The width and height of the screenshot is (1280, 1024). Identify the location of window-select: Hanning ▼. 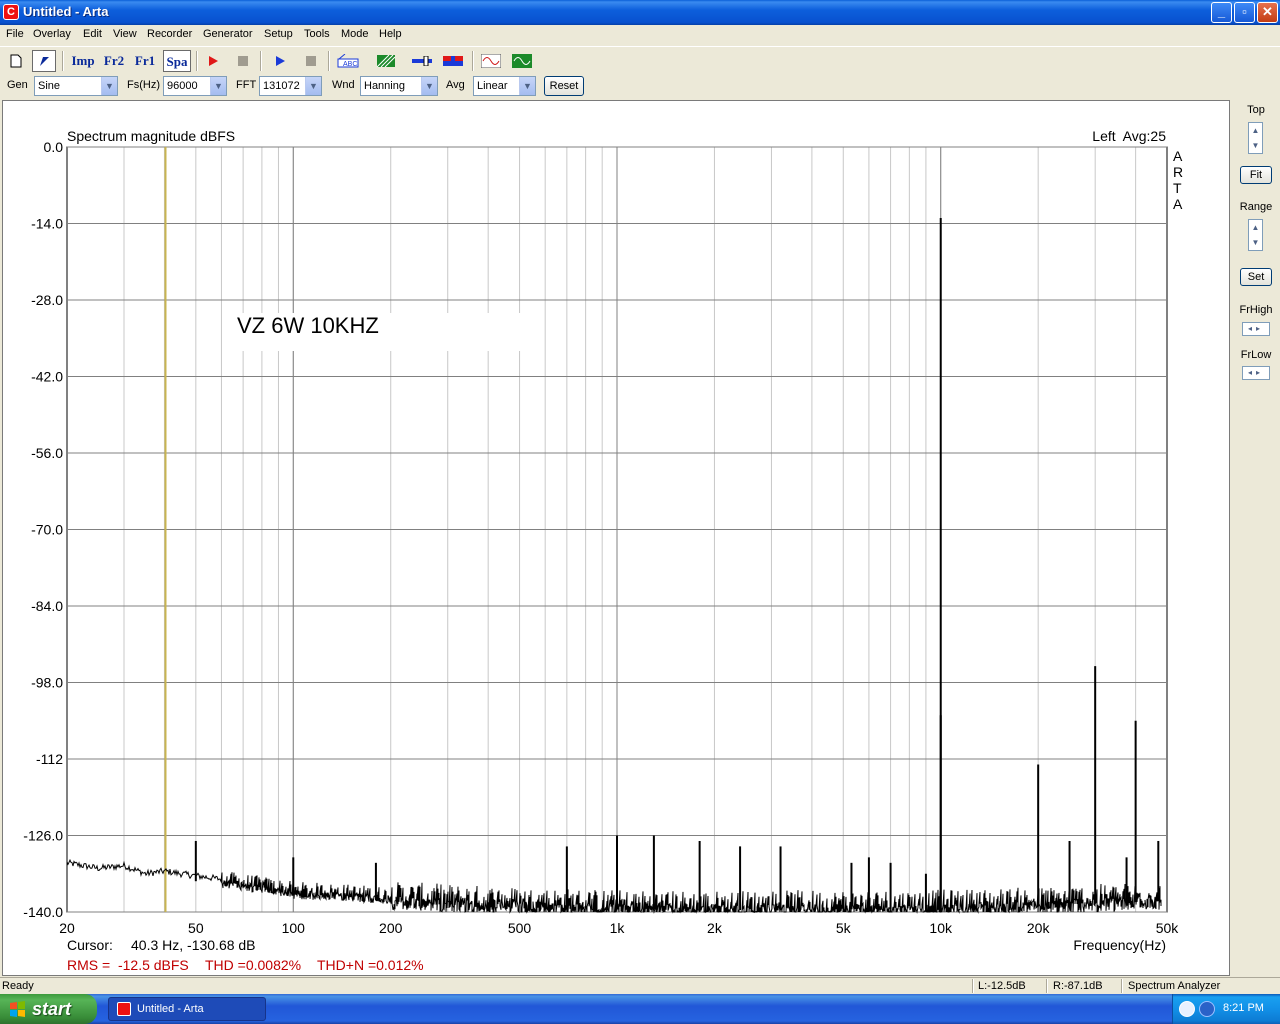
(399, 86).